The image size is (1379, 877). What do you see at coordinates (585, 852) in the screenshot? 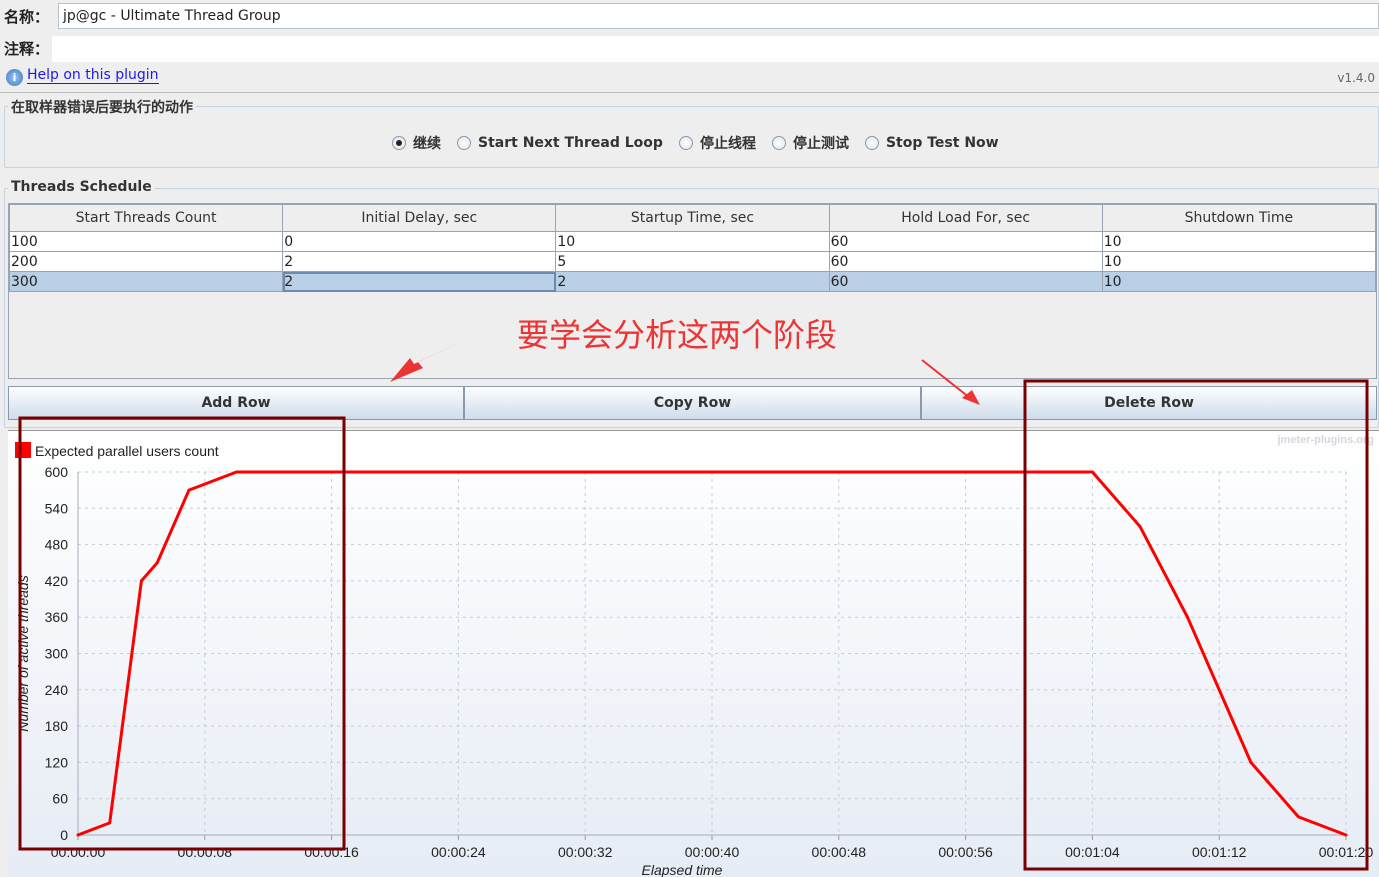
I see `x-tick-label: 00:00:32` at bounding box center [585, 852].